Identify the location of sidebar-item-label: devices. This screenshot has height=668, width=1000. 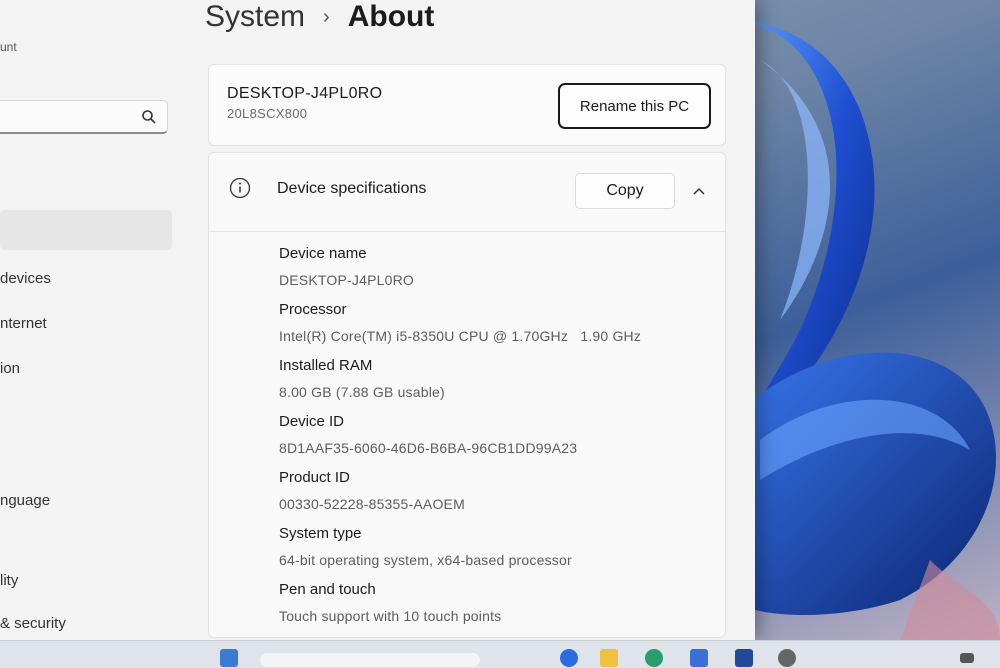
(25, 278).